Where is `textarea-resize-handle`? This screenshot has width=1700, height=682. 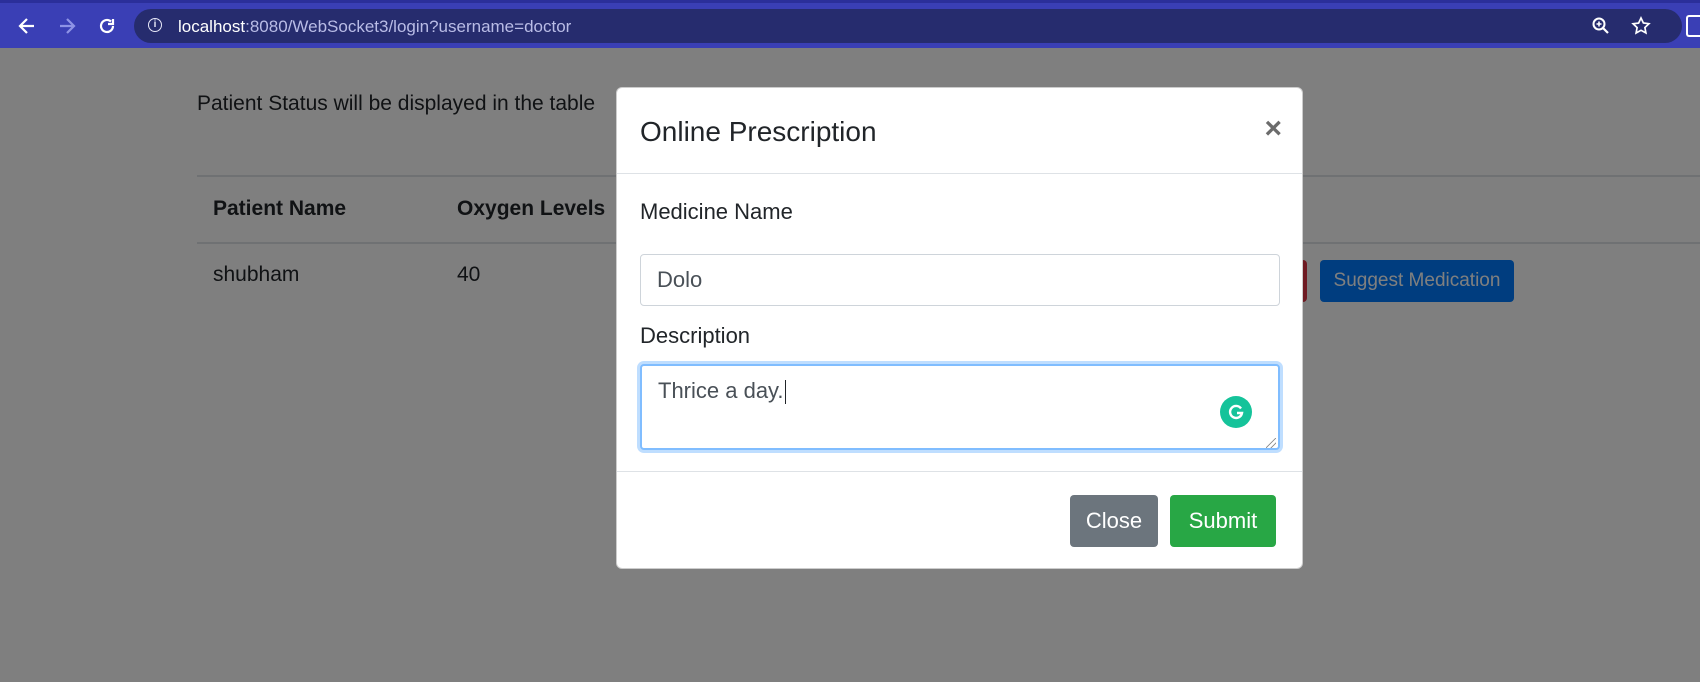 textarea-resize-handle is located at coordinates (1271, 443).